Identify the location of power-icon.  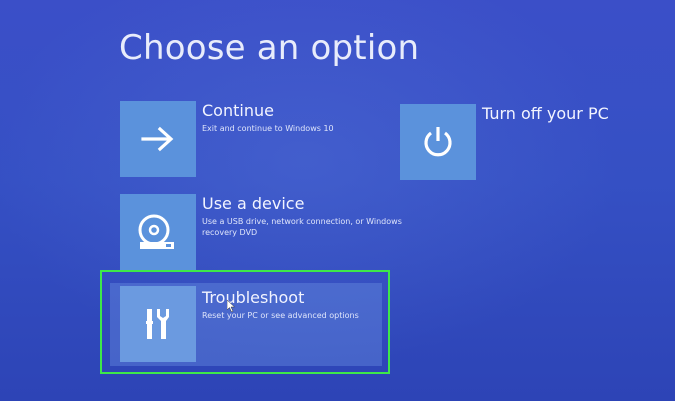
(438, 142).